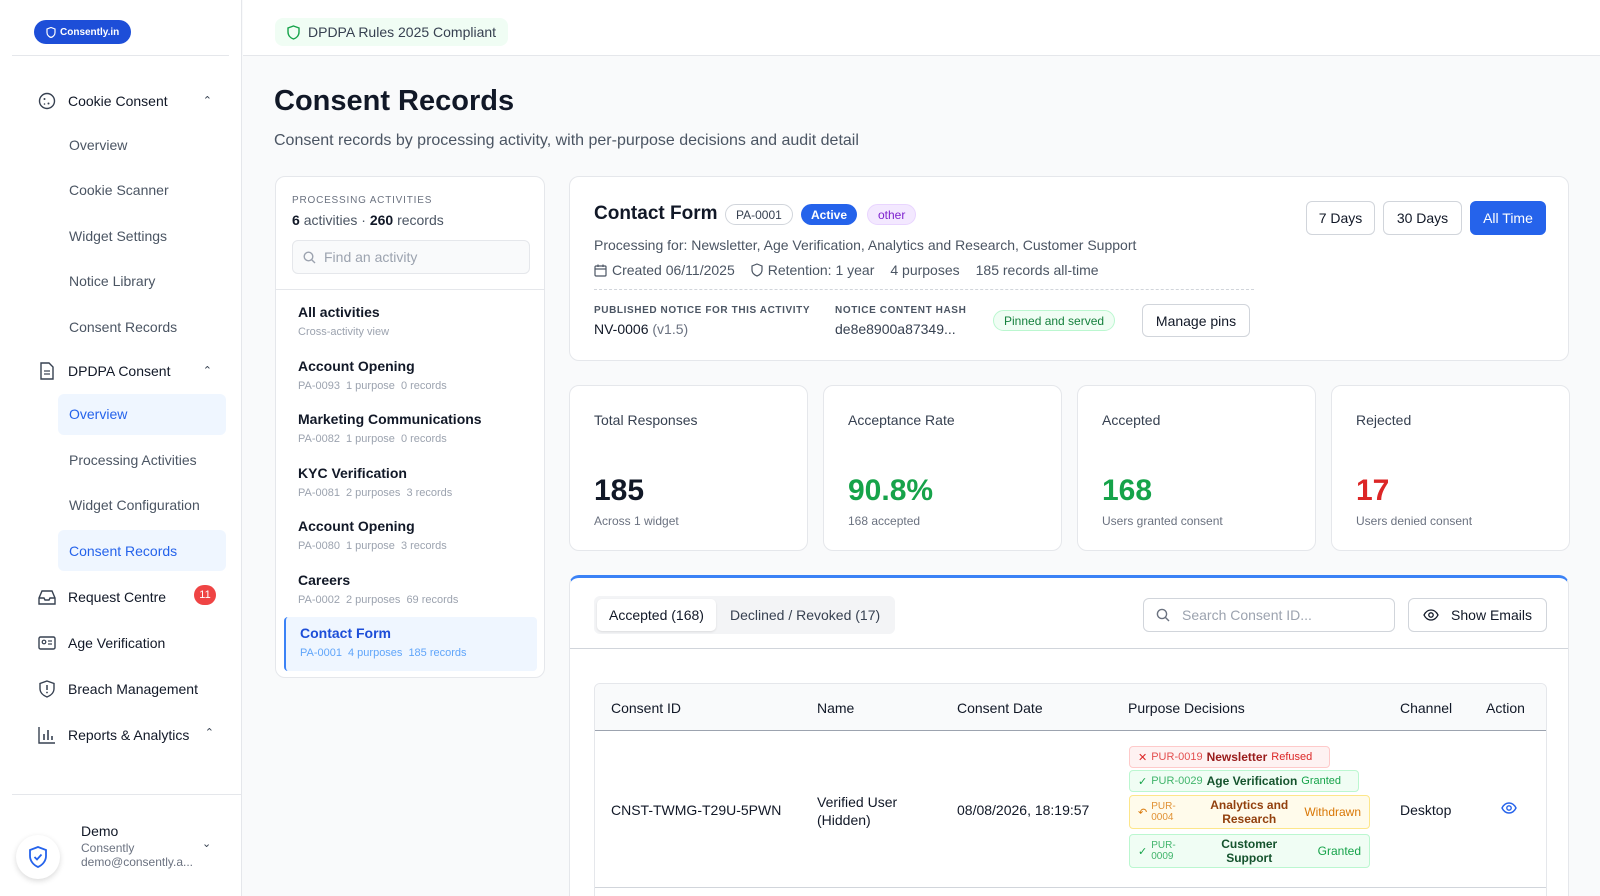 This screenshot has height=896, width=1600. I want to click on manage-pins-button: Manage pins, so click(1196, 320).